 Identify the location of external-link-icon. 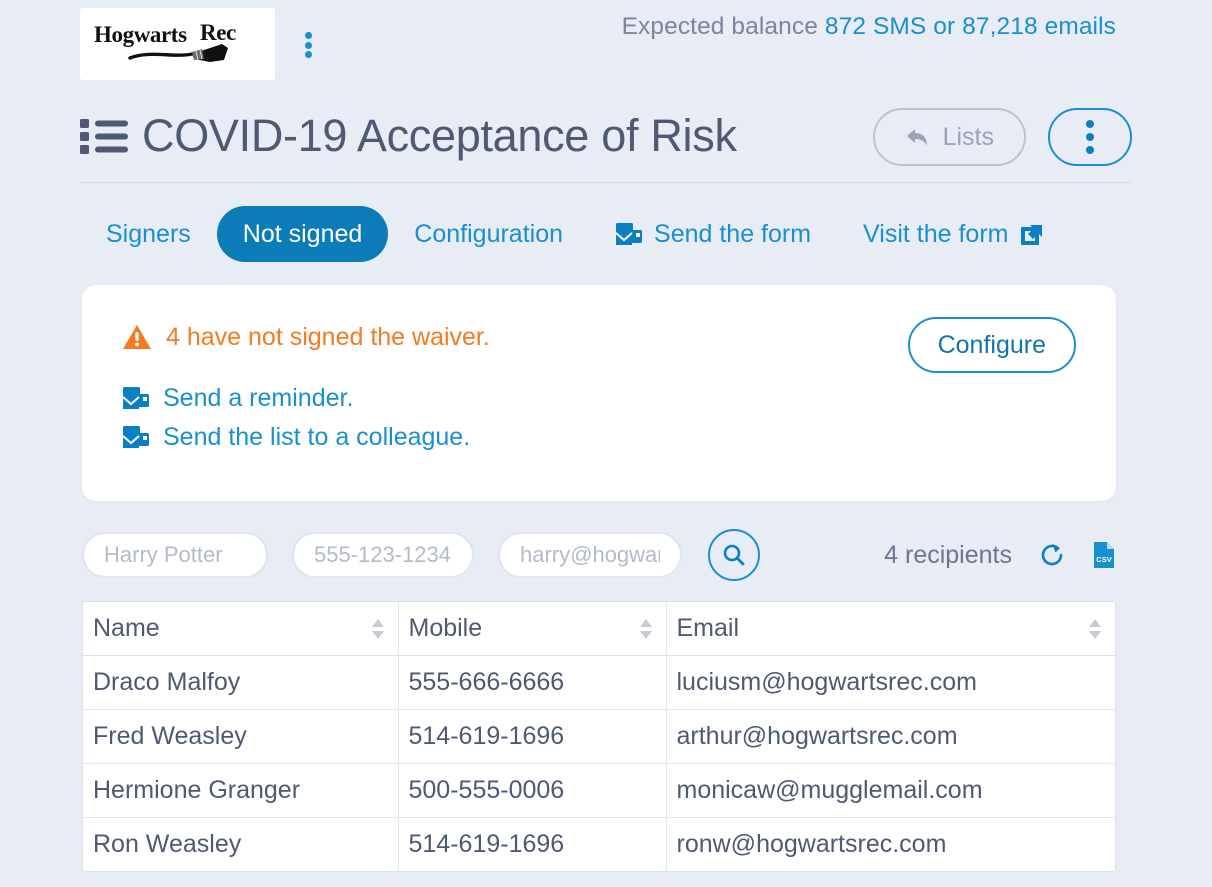
(1032, 235).